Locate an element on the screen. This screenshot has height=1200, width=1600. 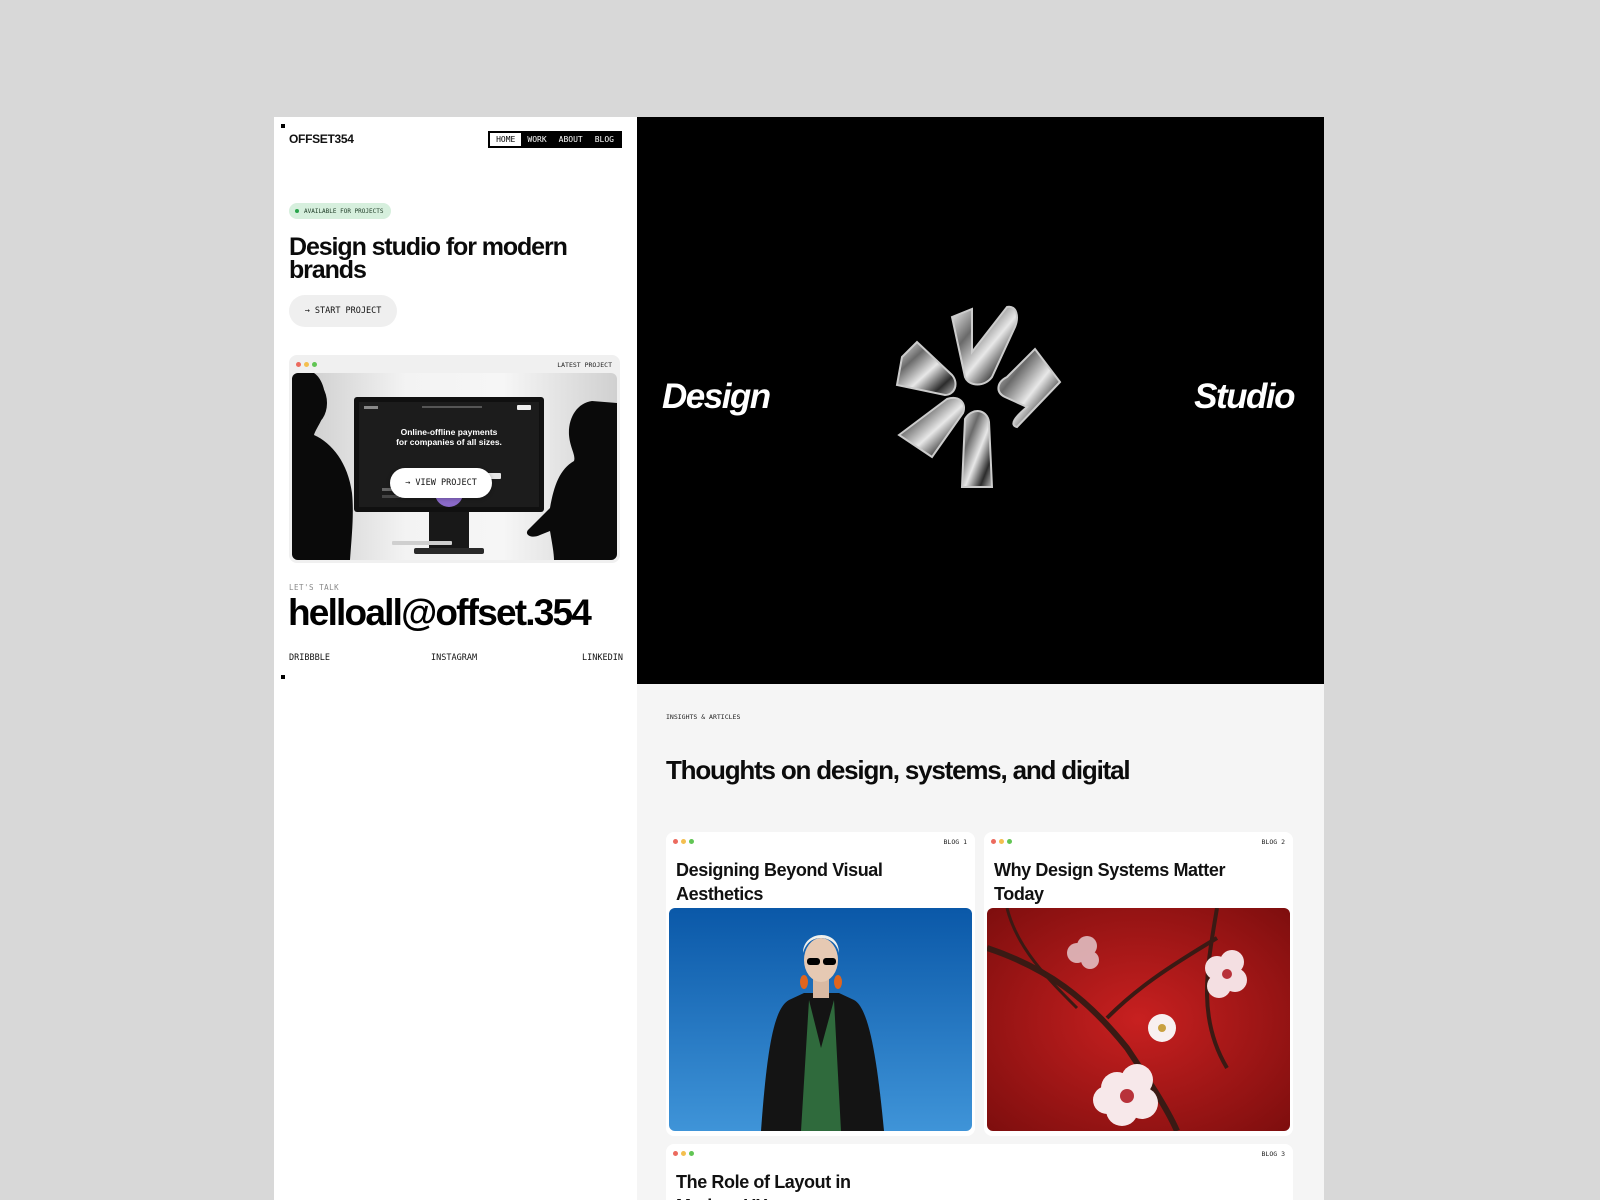
nav-work: WORK is located at coordinates (536, 139).